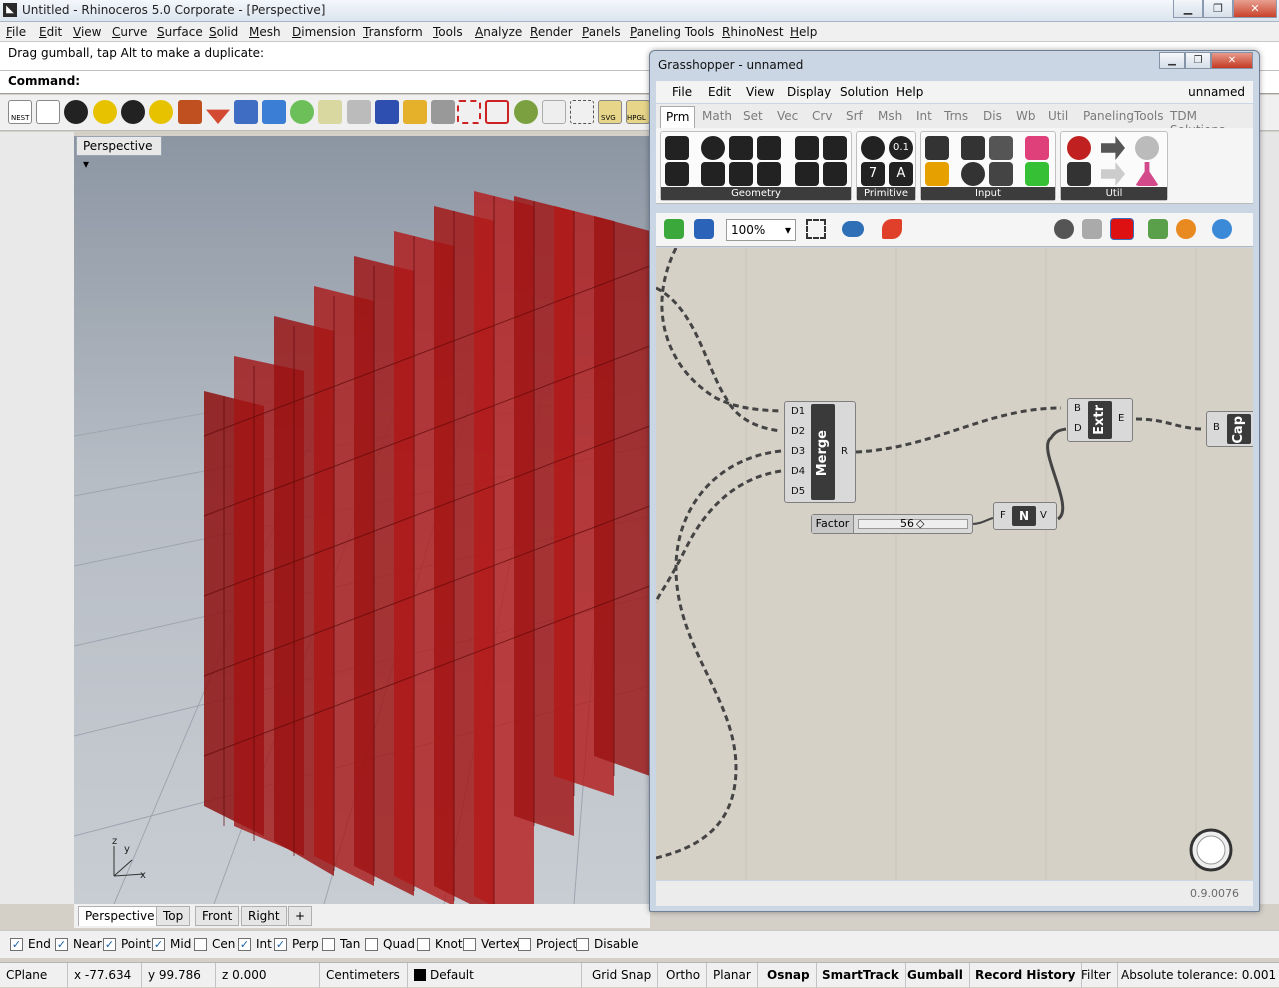  Describe the element at coordinates (601, 32) in the screenshot. I see `menu-panels: Panels` at that location.